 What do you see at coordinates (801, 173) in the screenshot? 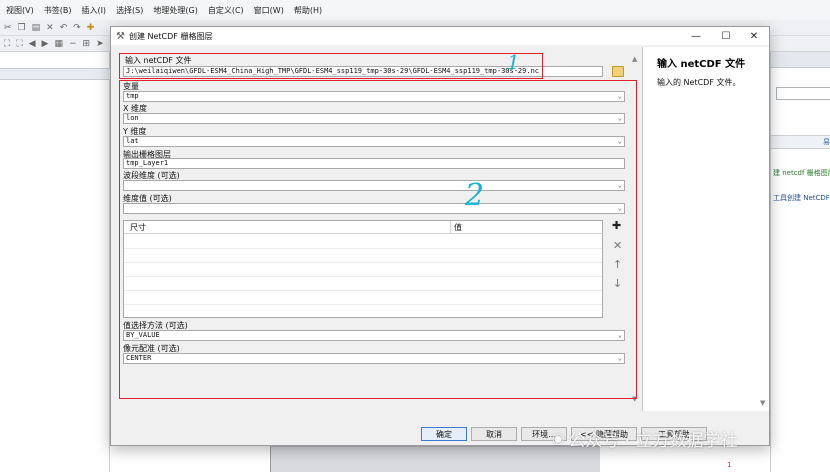
I see `search-result-link: 建 netcdf 栅格图层` at bounding box center [801, 173].